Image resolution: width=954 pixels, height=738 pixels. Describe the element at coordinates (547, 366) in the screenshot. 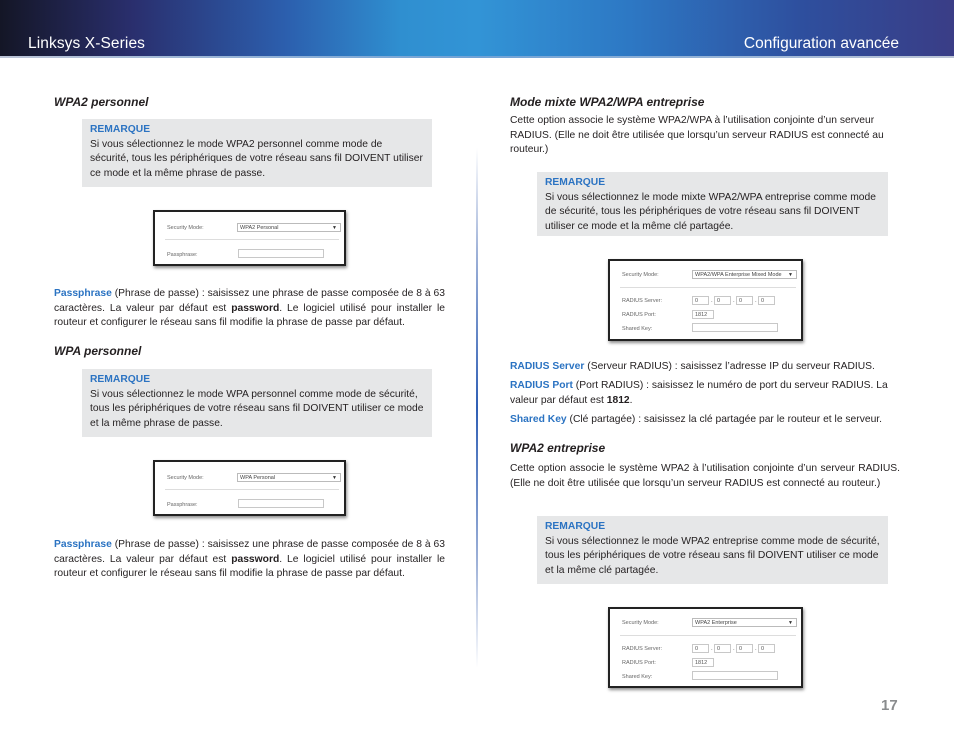

I see `term-radius-server: RADIUS Server` at that location.